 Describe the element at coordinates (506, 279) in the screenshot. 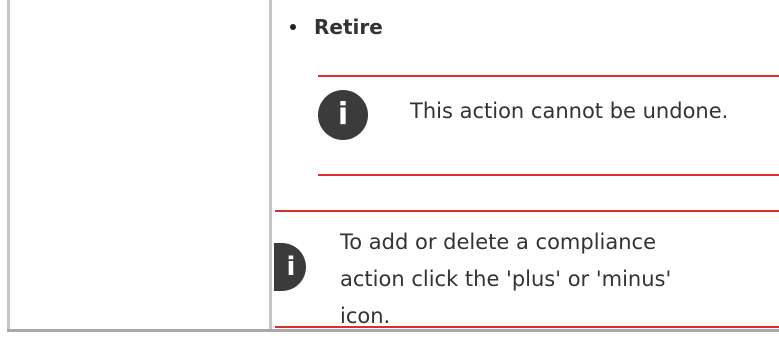

I see `note-text-line: action click the 'plus' or 'minus'` at that location.